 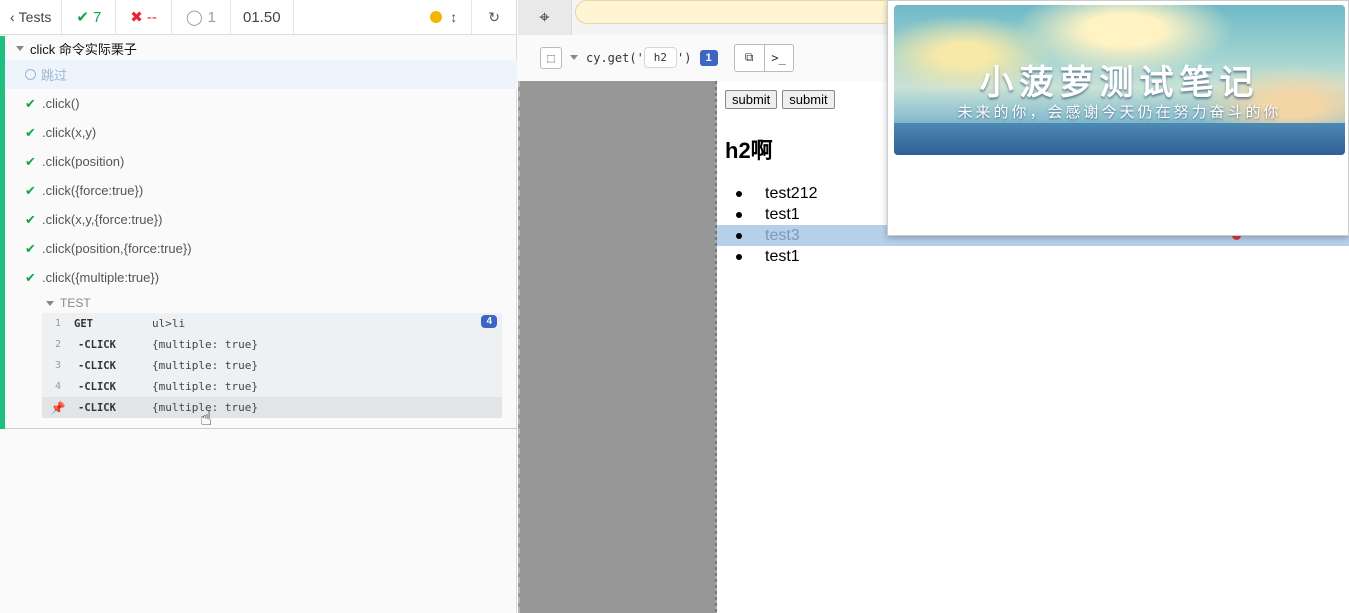 I want to click on element-count-badge: 4, so click(x=489, y=321).